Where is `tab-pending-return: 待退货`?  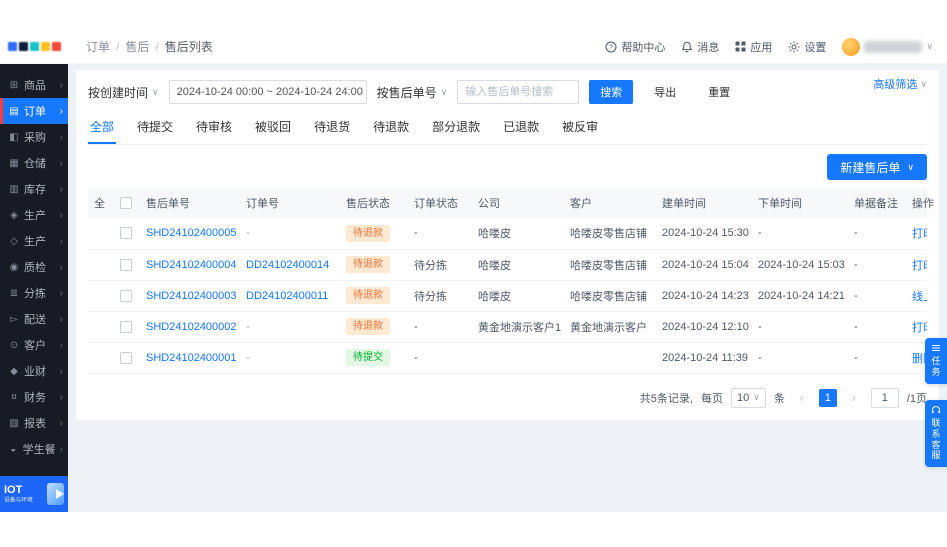 tab-pending-return: 待退货 is located at coordinates (332, 129).